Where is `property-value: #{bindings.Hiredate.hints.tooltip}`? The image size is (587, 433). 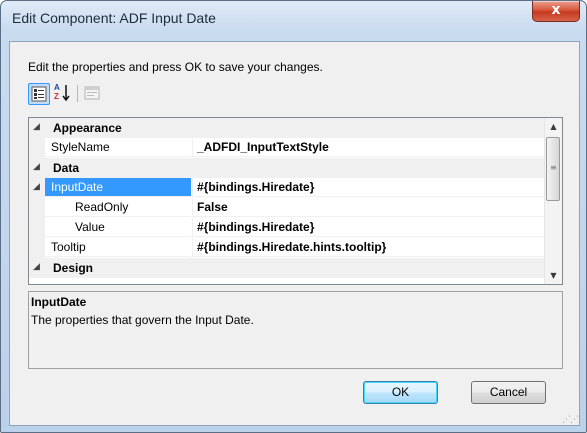 property-value: #{bindings.Hiredate.hints.tooltip} is located at coordinates (368, 247).